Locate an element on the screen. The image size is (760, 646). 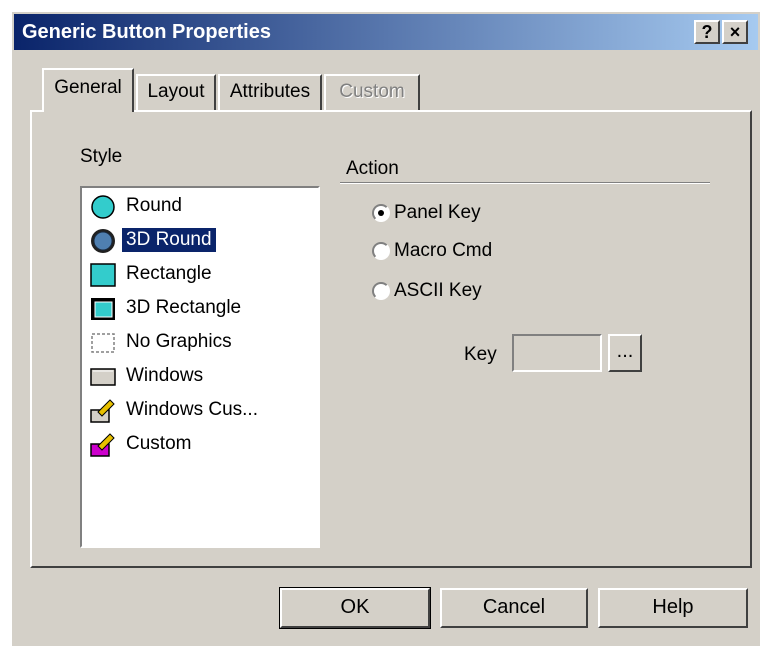
list-item-label: No Graphics is located at coordinates (179, 341).